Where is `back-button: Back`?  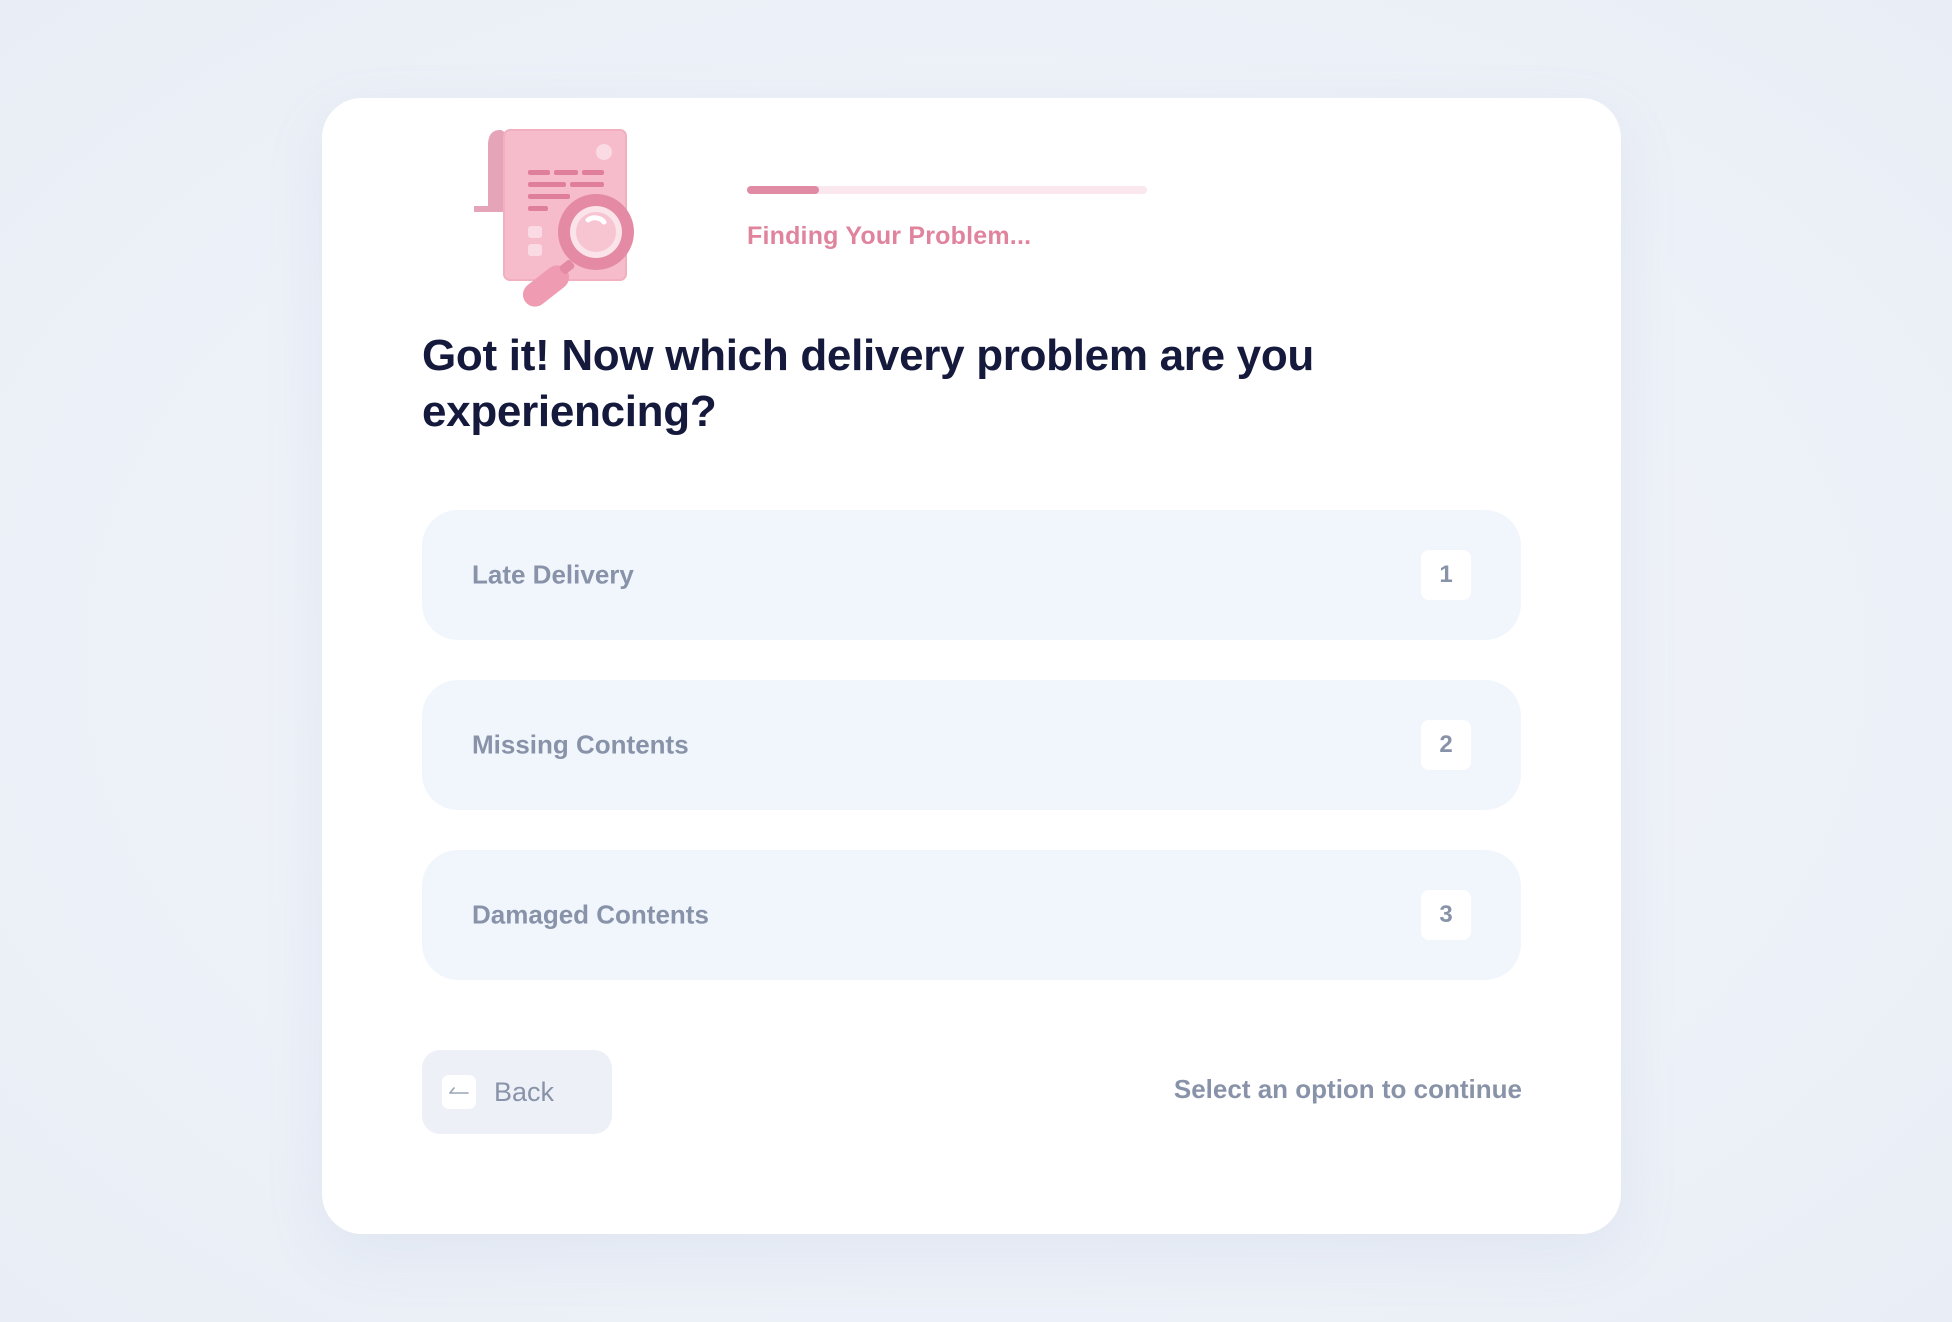 back-button: Back is located at coordinates (517, 1092).